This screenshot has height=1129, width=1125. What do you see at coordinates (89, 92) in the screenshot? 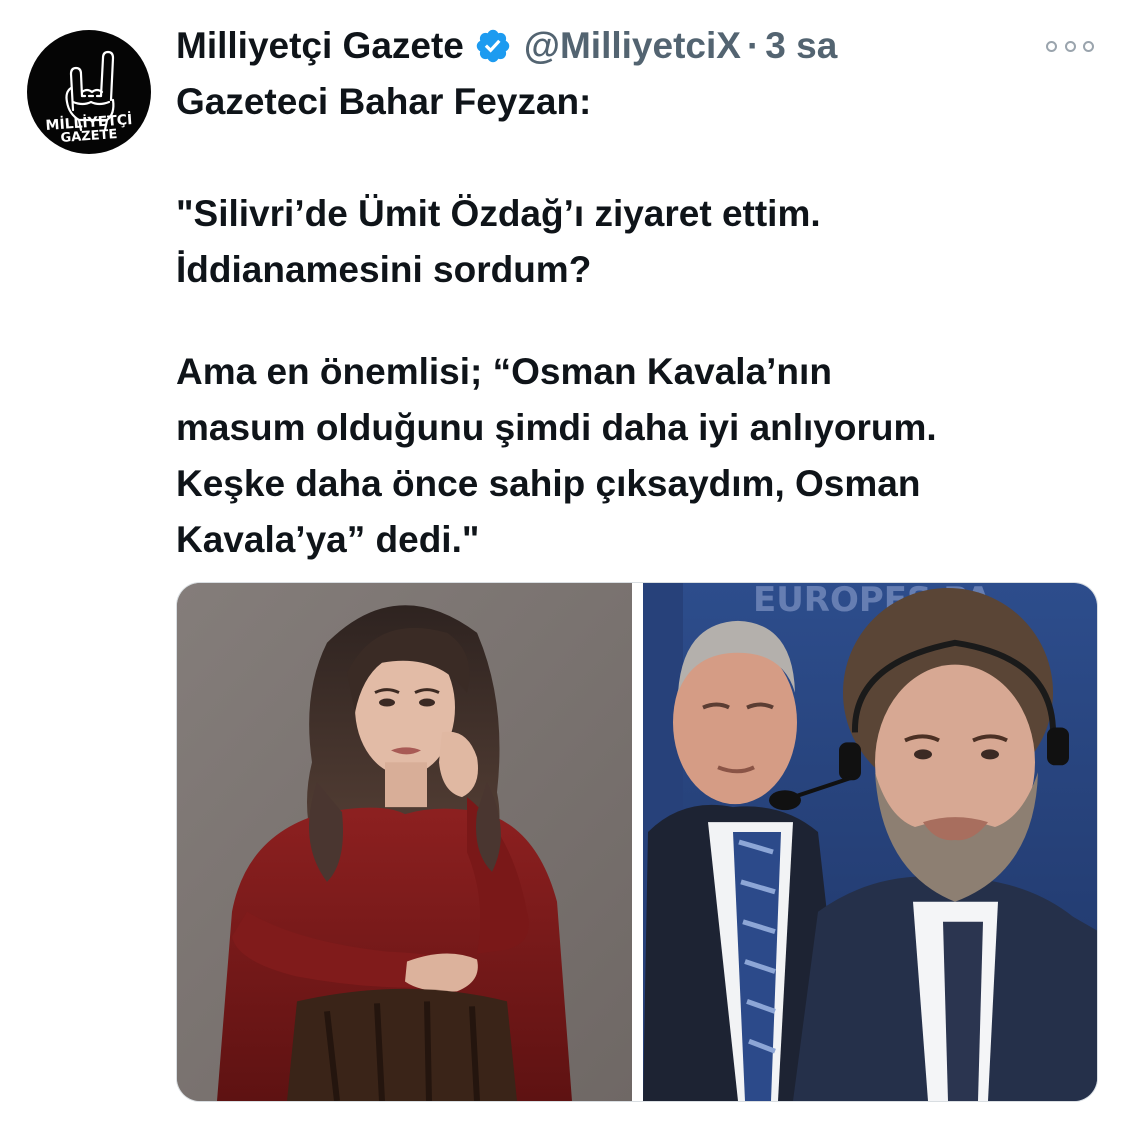
I see `avatar: MİLLİYETÇİ GAZETE` at bounding box center [89, 92].